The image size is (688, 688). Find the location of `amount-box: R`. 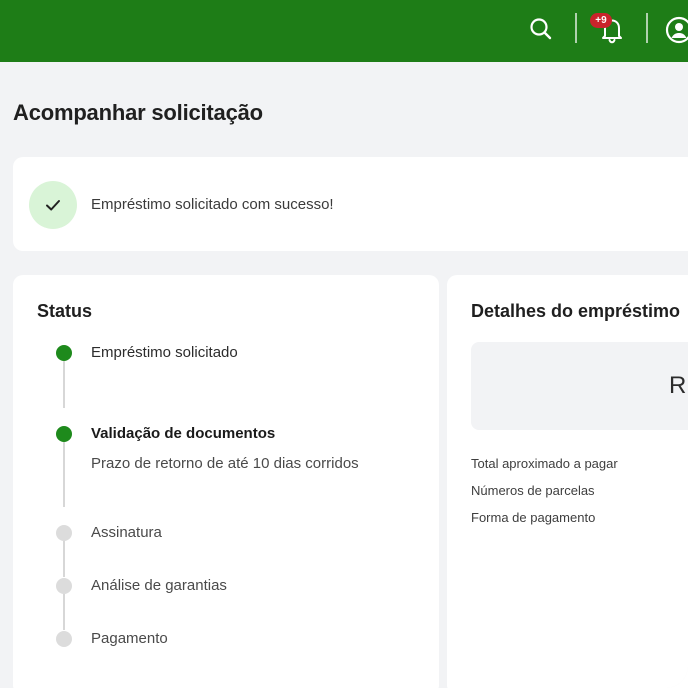

amount-box: R is located at coordinates (579, 386).